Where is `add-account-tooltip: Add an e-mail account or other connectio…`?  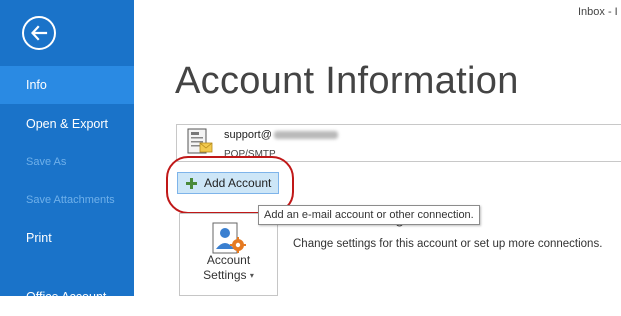 add-account-tooltip: Add an e-mail account or other connectio… is located at coordinates (369, 215).